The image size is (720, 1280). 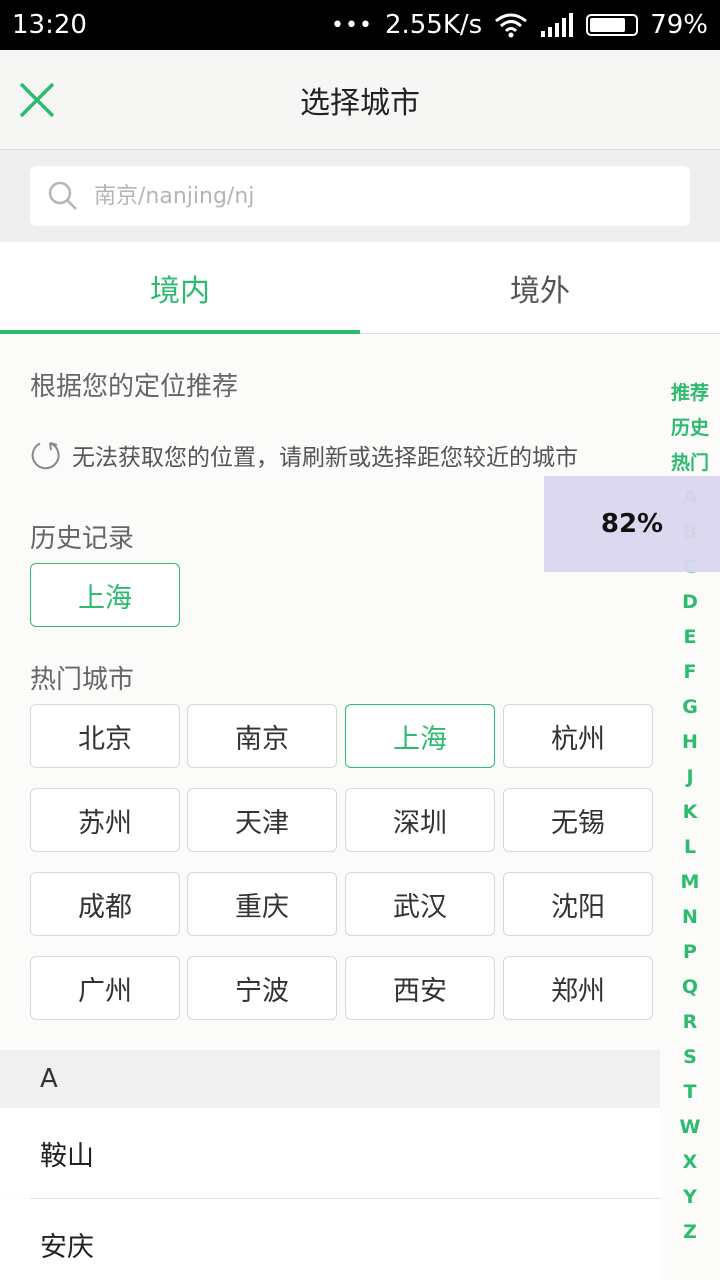 What do you see at coordinates (105, 820) in the screenshot?
I see `hot-city-button: 苏州` at bounding box center [105, 820].